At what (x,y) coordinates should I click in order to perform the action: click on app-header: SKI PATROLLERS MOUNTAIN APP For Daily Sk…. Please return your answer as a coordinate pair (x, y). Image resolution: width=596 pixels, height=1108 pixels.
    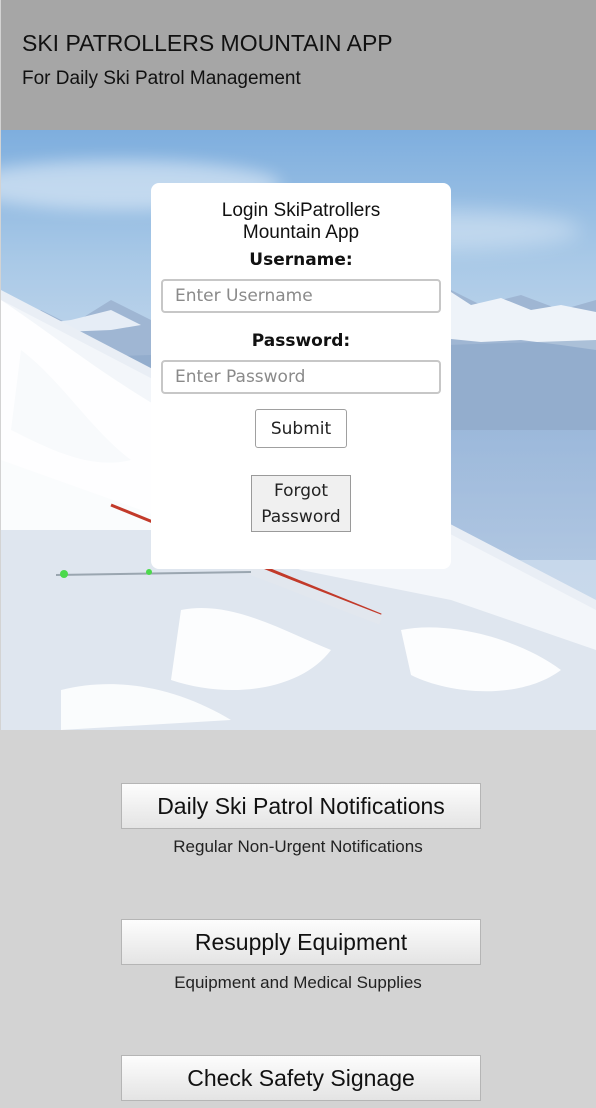
    Looking at the image, I should click on (298, 65).